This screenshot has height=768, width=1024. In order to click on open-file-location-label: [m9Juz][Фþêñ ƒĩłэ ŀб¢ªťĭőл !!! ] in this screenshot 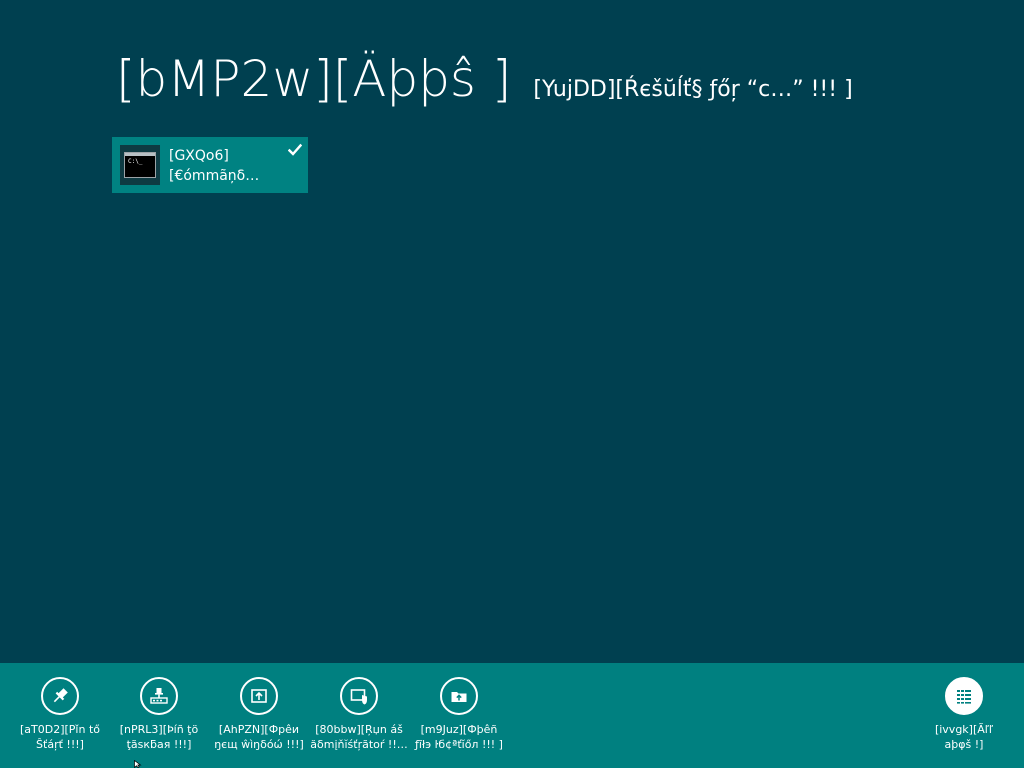, I will do `click(459, 737)`.